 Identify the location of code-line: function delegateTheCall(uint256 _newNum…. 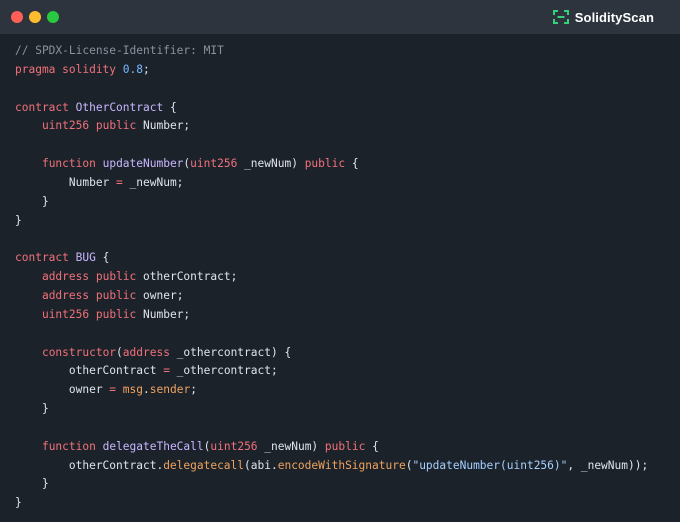
(347, 447).